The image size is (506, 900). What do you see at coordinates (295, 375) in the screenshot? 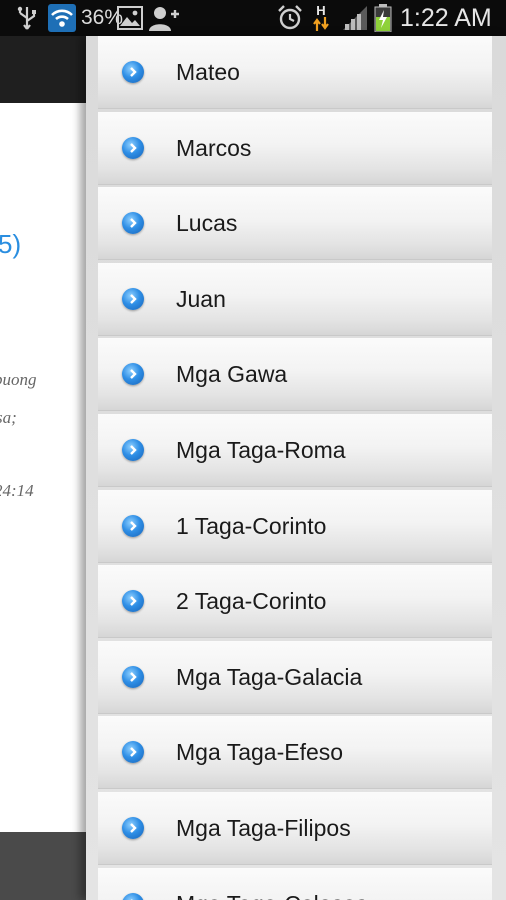
I see `book-item-mga-gawa: Mga Gawa` at bounding box center [295, 375].